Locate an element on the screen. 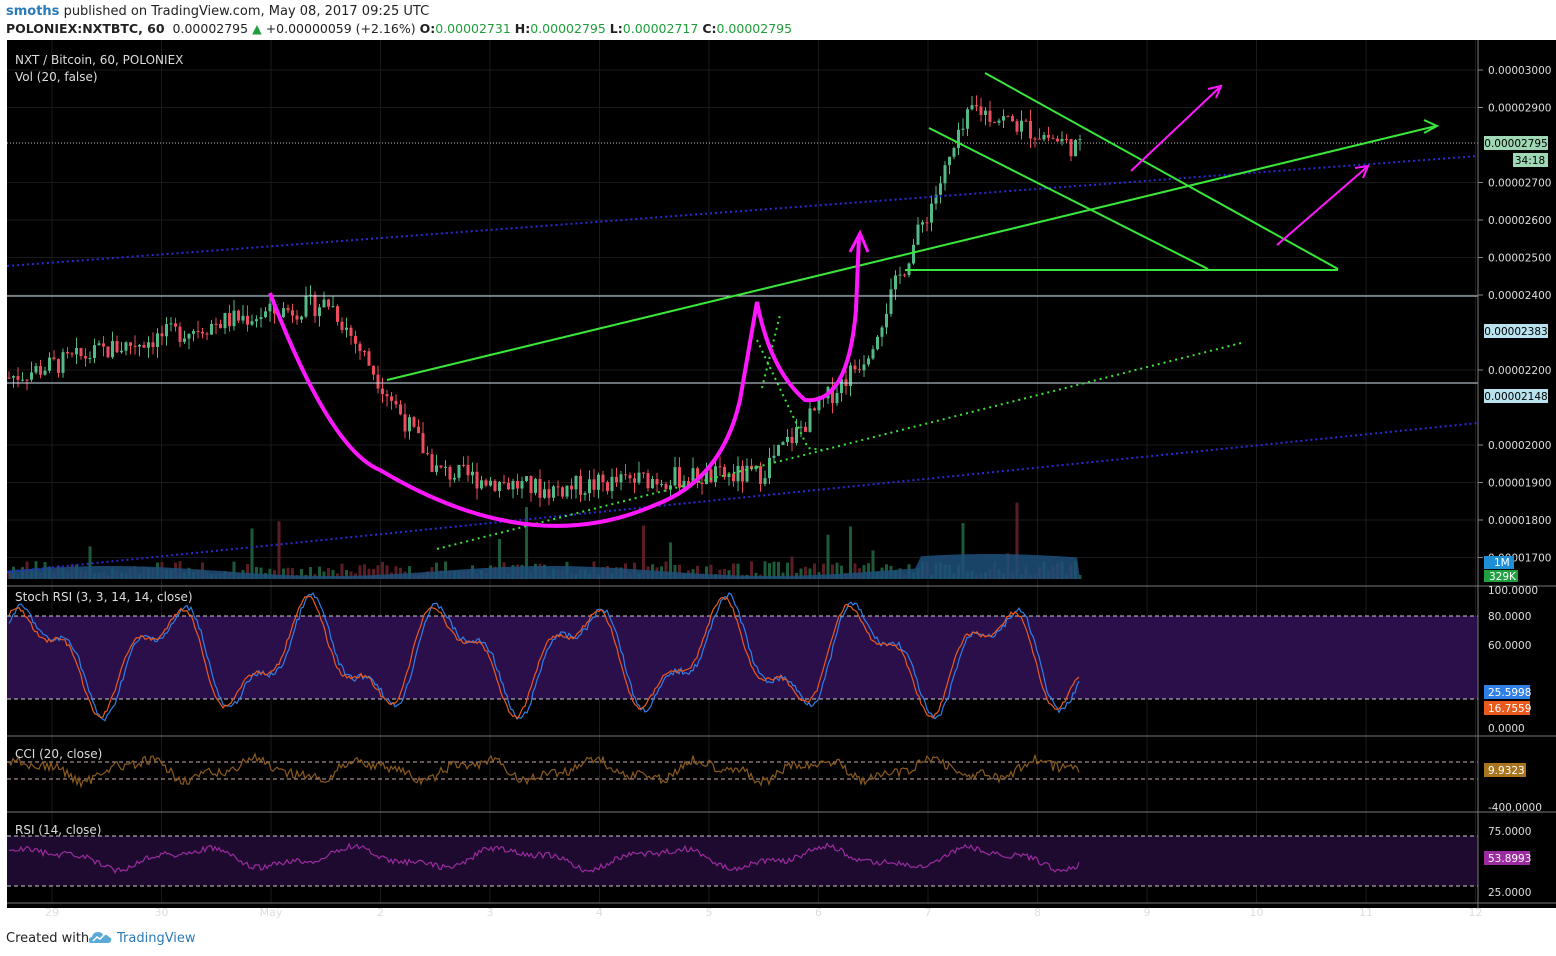  high-label: H: is located at coordinates (522, 28).